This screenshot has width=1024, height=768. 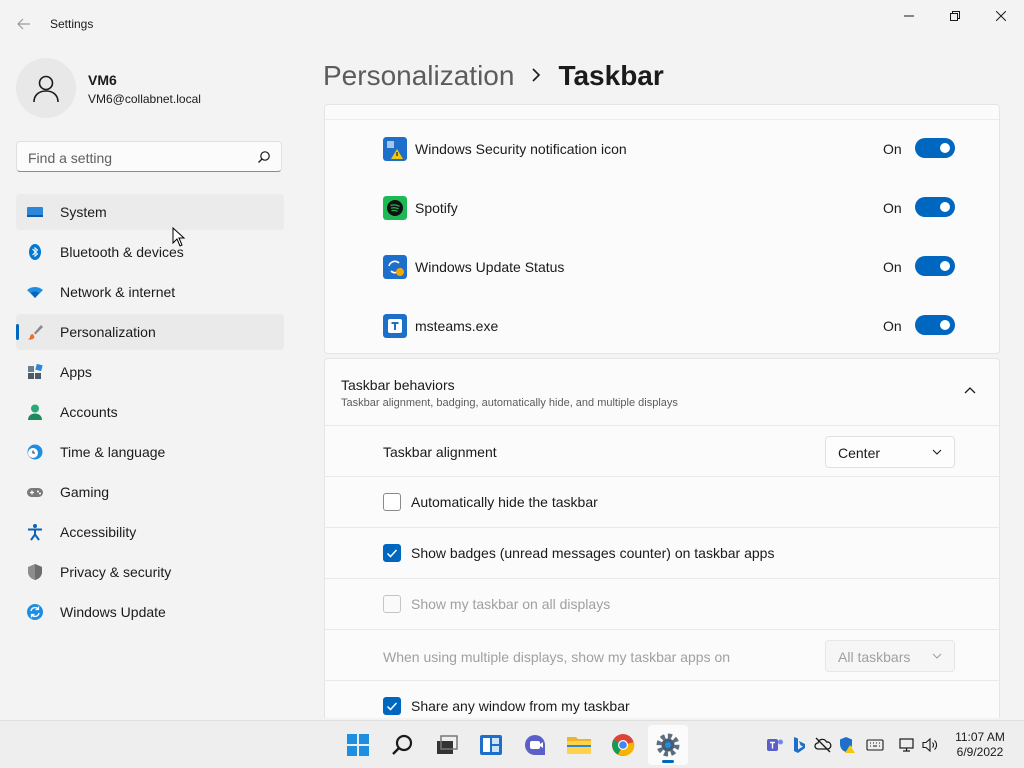 What do you see at coordinates (775, 745) in the screenshot?
I see `teams-tray-icon` at bounding box center [775, 745].